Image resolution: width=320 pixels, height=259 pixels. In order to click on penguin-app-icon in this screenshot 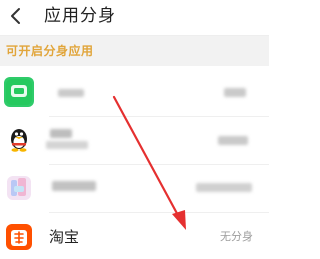, I will do `click(19, 140)`.